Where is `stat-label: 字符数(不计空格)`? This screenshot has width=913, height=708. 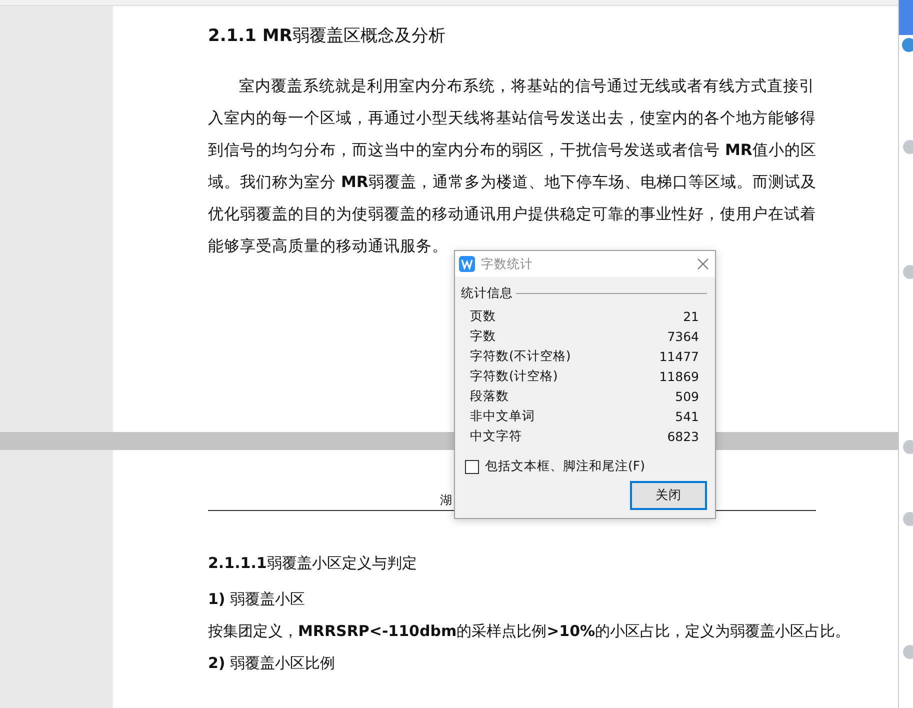
stat-label: 字符数(不计空格) is located at coordinates (520, 356).